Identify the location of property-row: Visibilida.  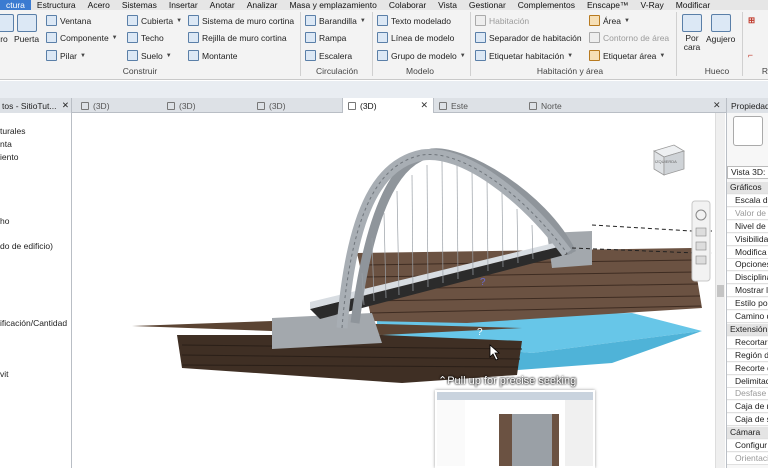
(747, 239).